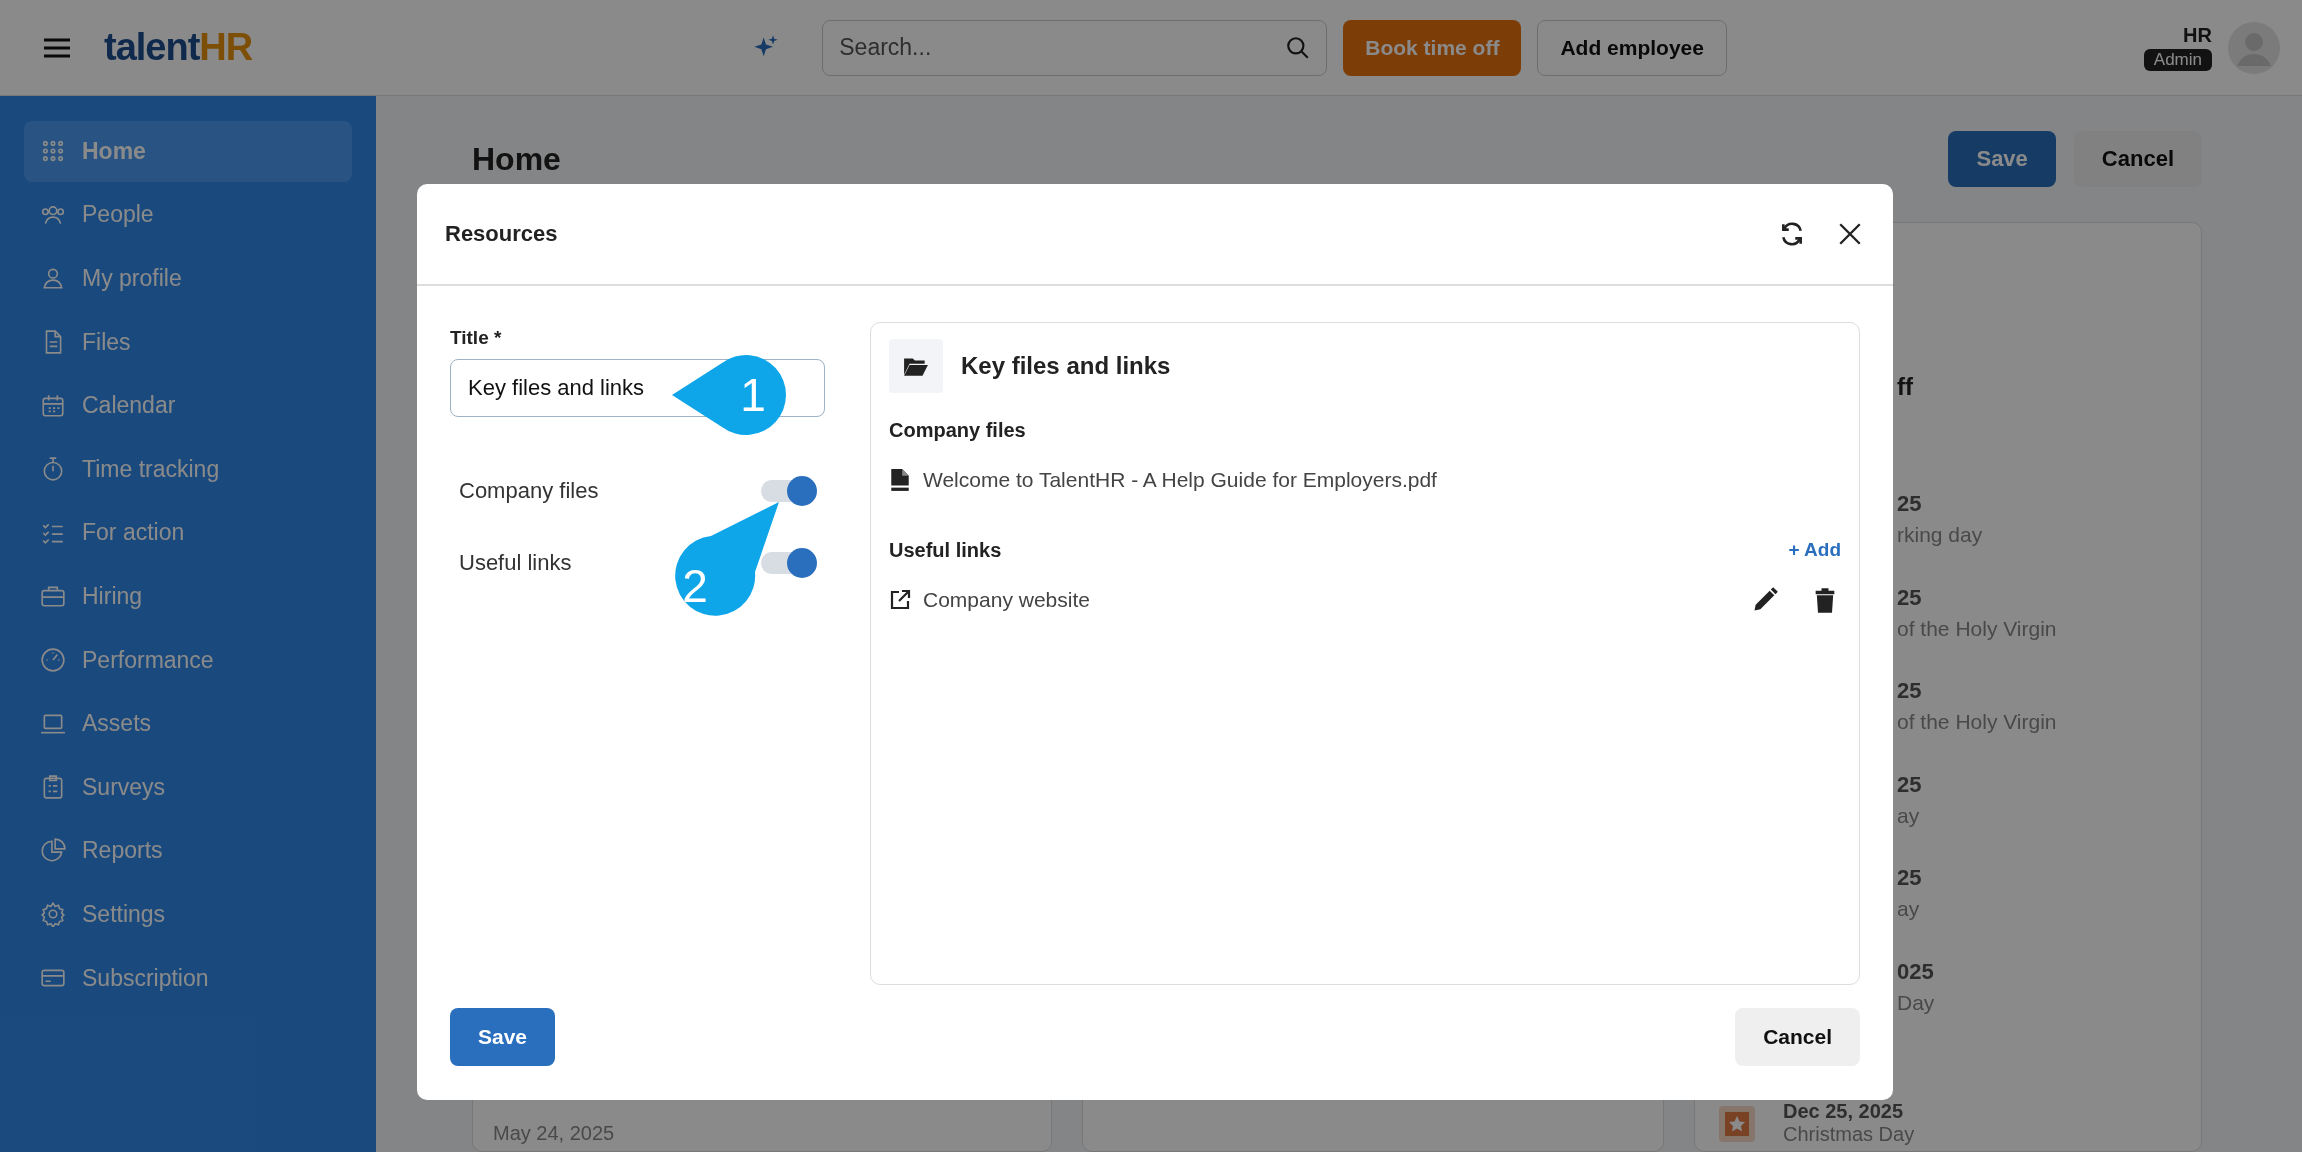 Image resolution: width=2302 pixels, height=1152 pixels. I want to click on event-date: Dec 25, 2025, so click(1844, 1111).